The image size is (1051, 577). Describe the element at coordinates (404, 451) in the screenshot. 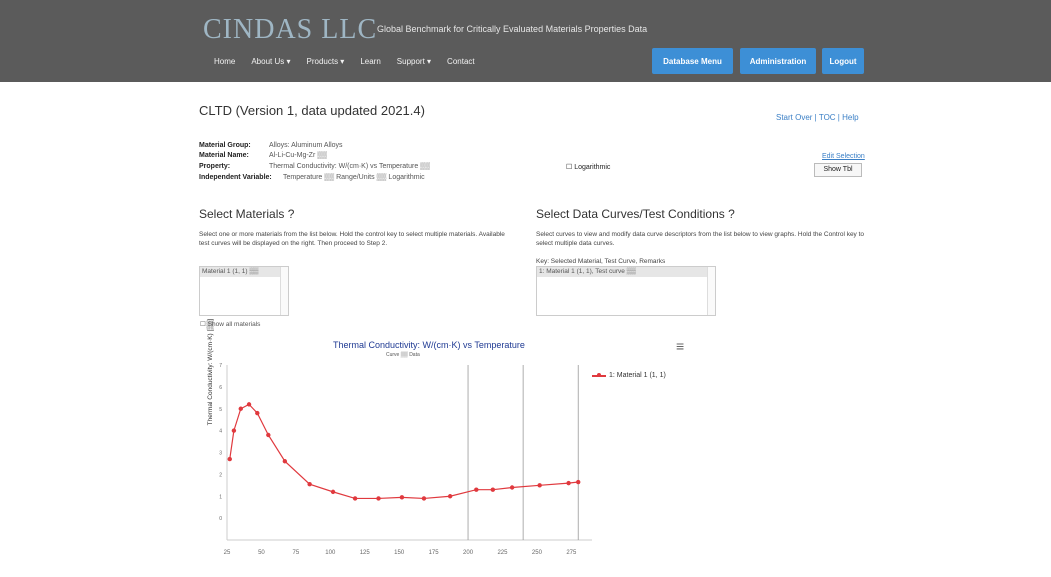

I see `series-line` at that location.